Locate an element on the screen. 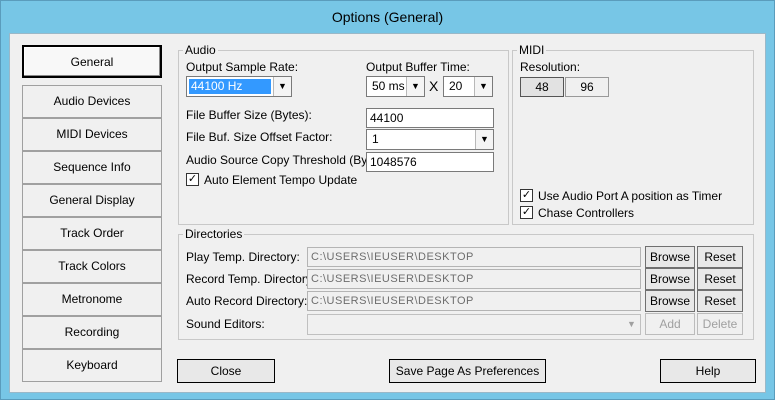  copy-threshold-label: Audio Source Copy Threshold (Bytes): is located at coordinates (288, 160).